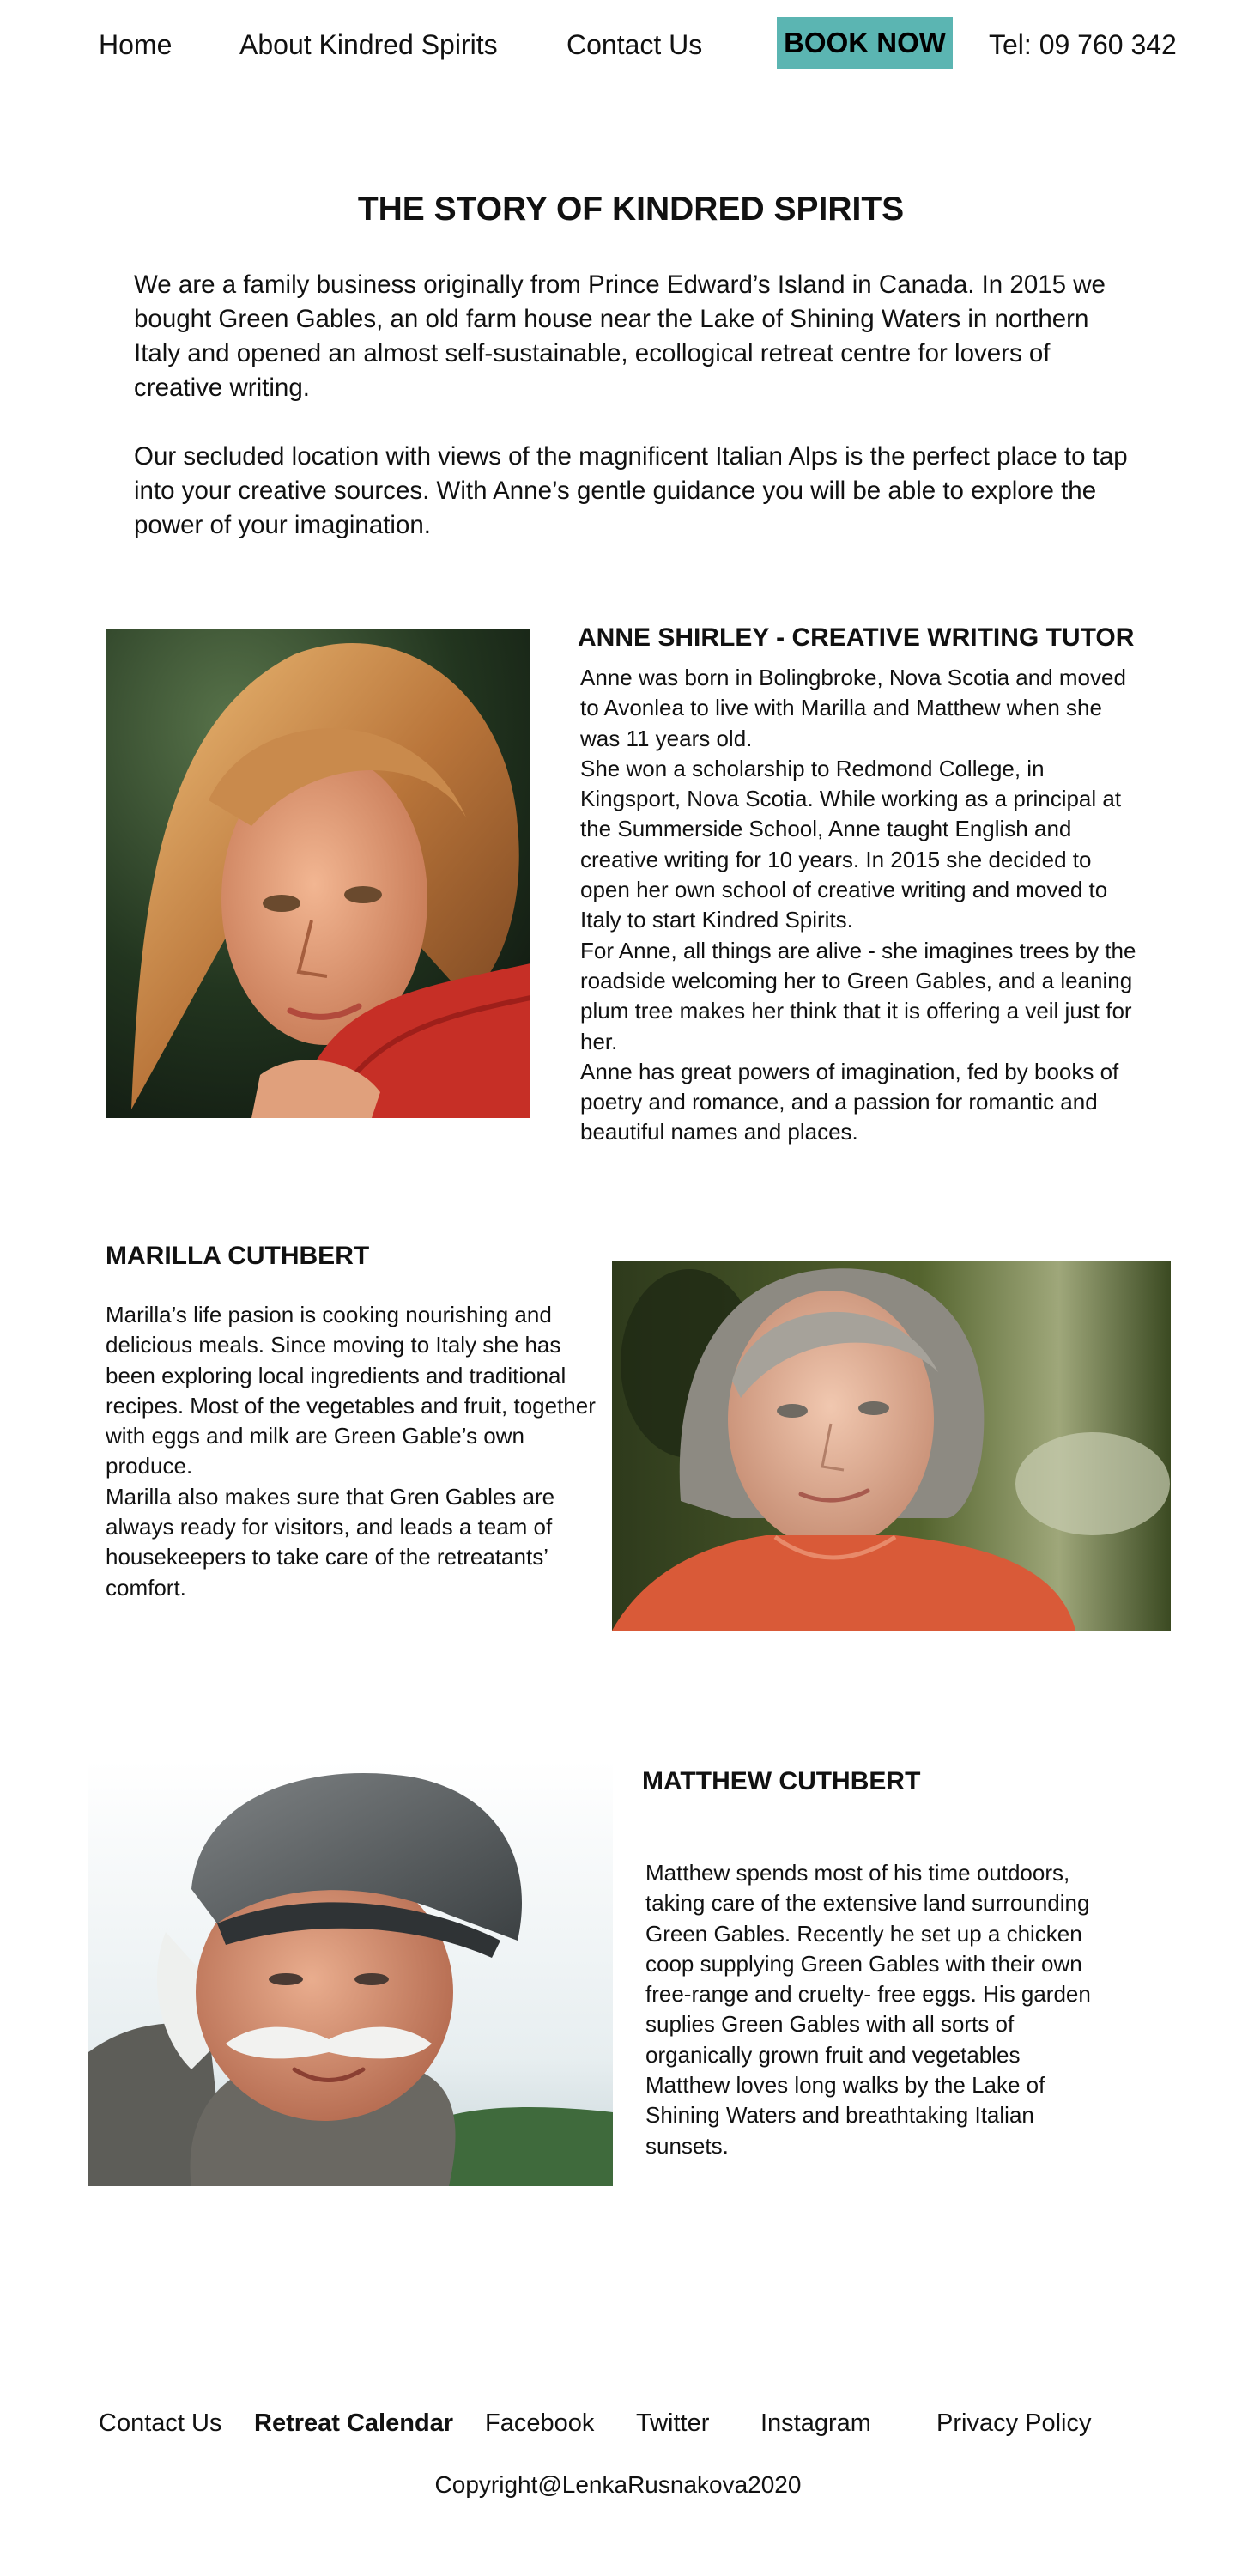 This screenshot has height=2576, width=1236. Describe the element at coordinates (368, 45) in the screenshot. I see `nav-about-link: About Kindred Spirits` at that location.